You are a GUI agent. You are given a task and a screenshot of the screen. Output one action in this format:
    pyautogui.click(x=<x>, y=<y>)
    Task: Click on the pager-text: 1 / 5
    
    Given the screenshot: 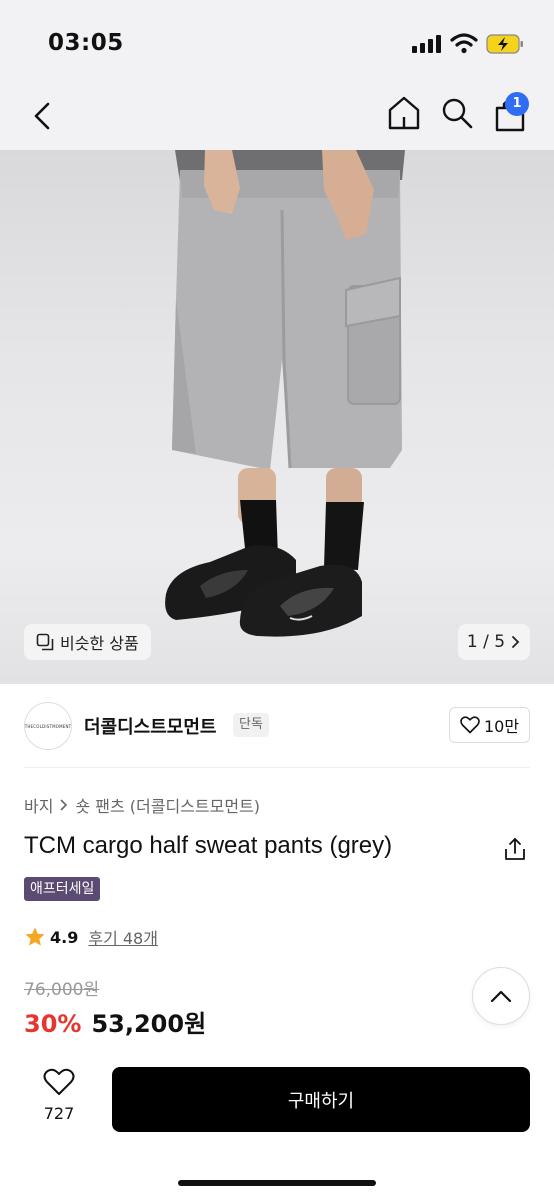 What is the action you would take?
    pyautogui.click(x=486, y=642)
    